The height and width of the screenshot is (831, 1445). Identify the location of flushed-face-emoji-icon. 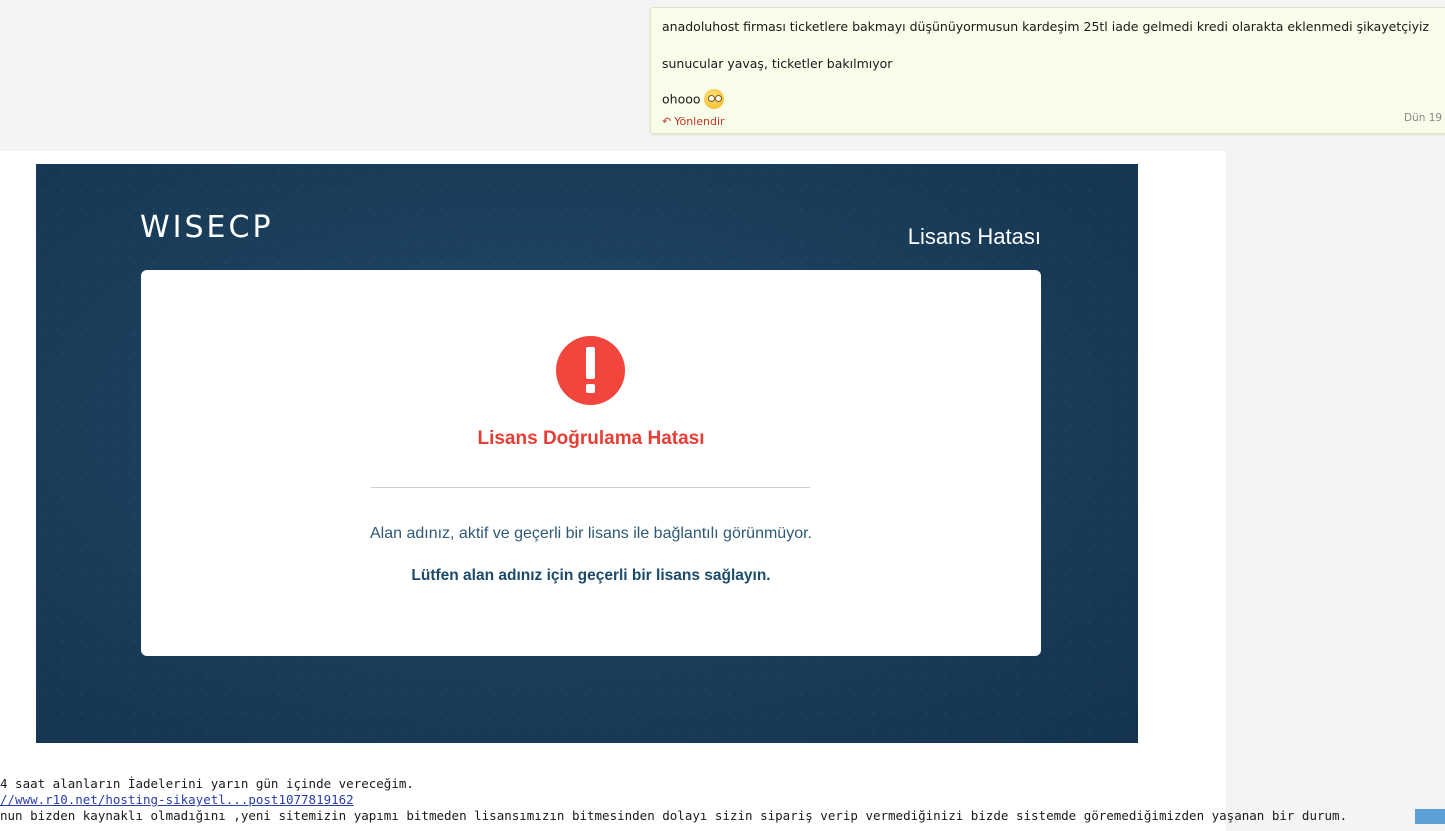
(713, 99).